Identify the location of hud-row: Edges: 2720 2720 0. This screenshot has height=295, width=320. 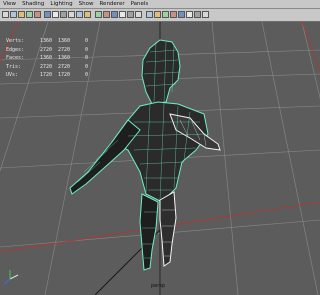
(47, 50).